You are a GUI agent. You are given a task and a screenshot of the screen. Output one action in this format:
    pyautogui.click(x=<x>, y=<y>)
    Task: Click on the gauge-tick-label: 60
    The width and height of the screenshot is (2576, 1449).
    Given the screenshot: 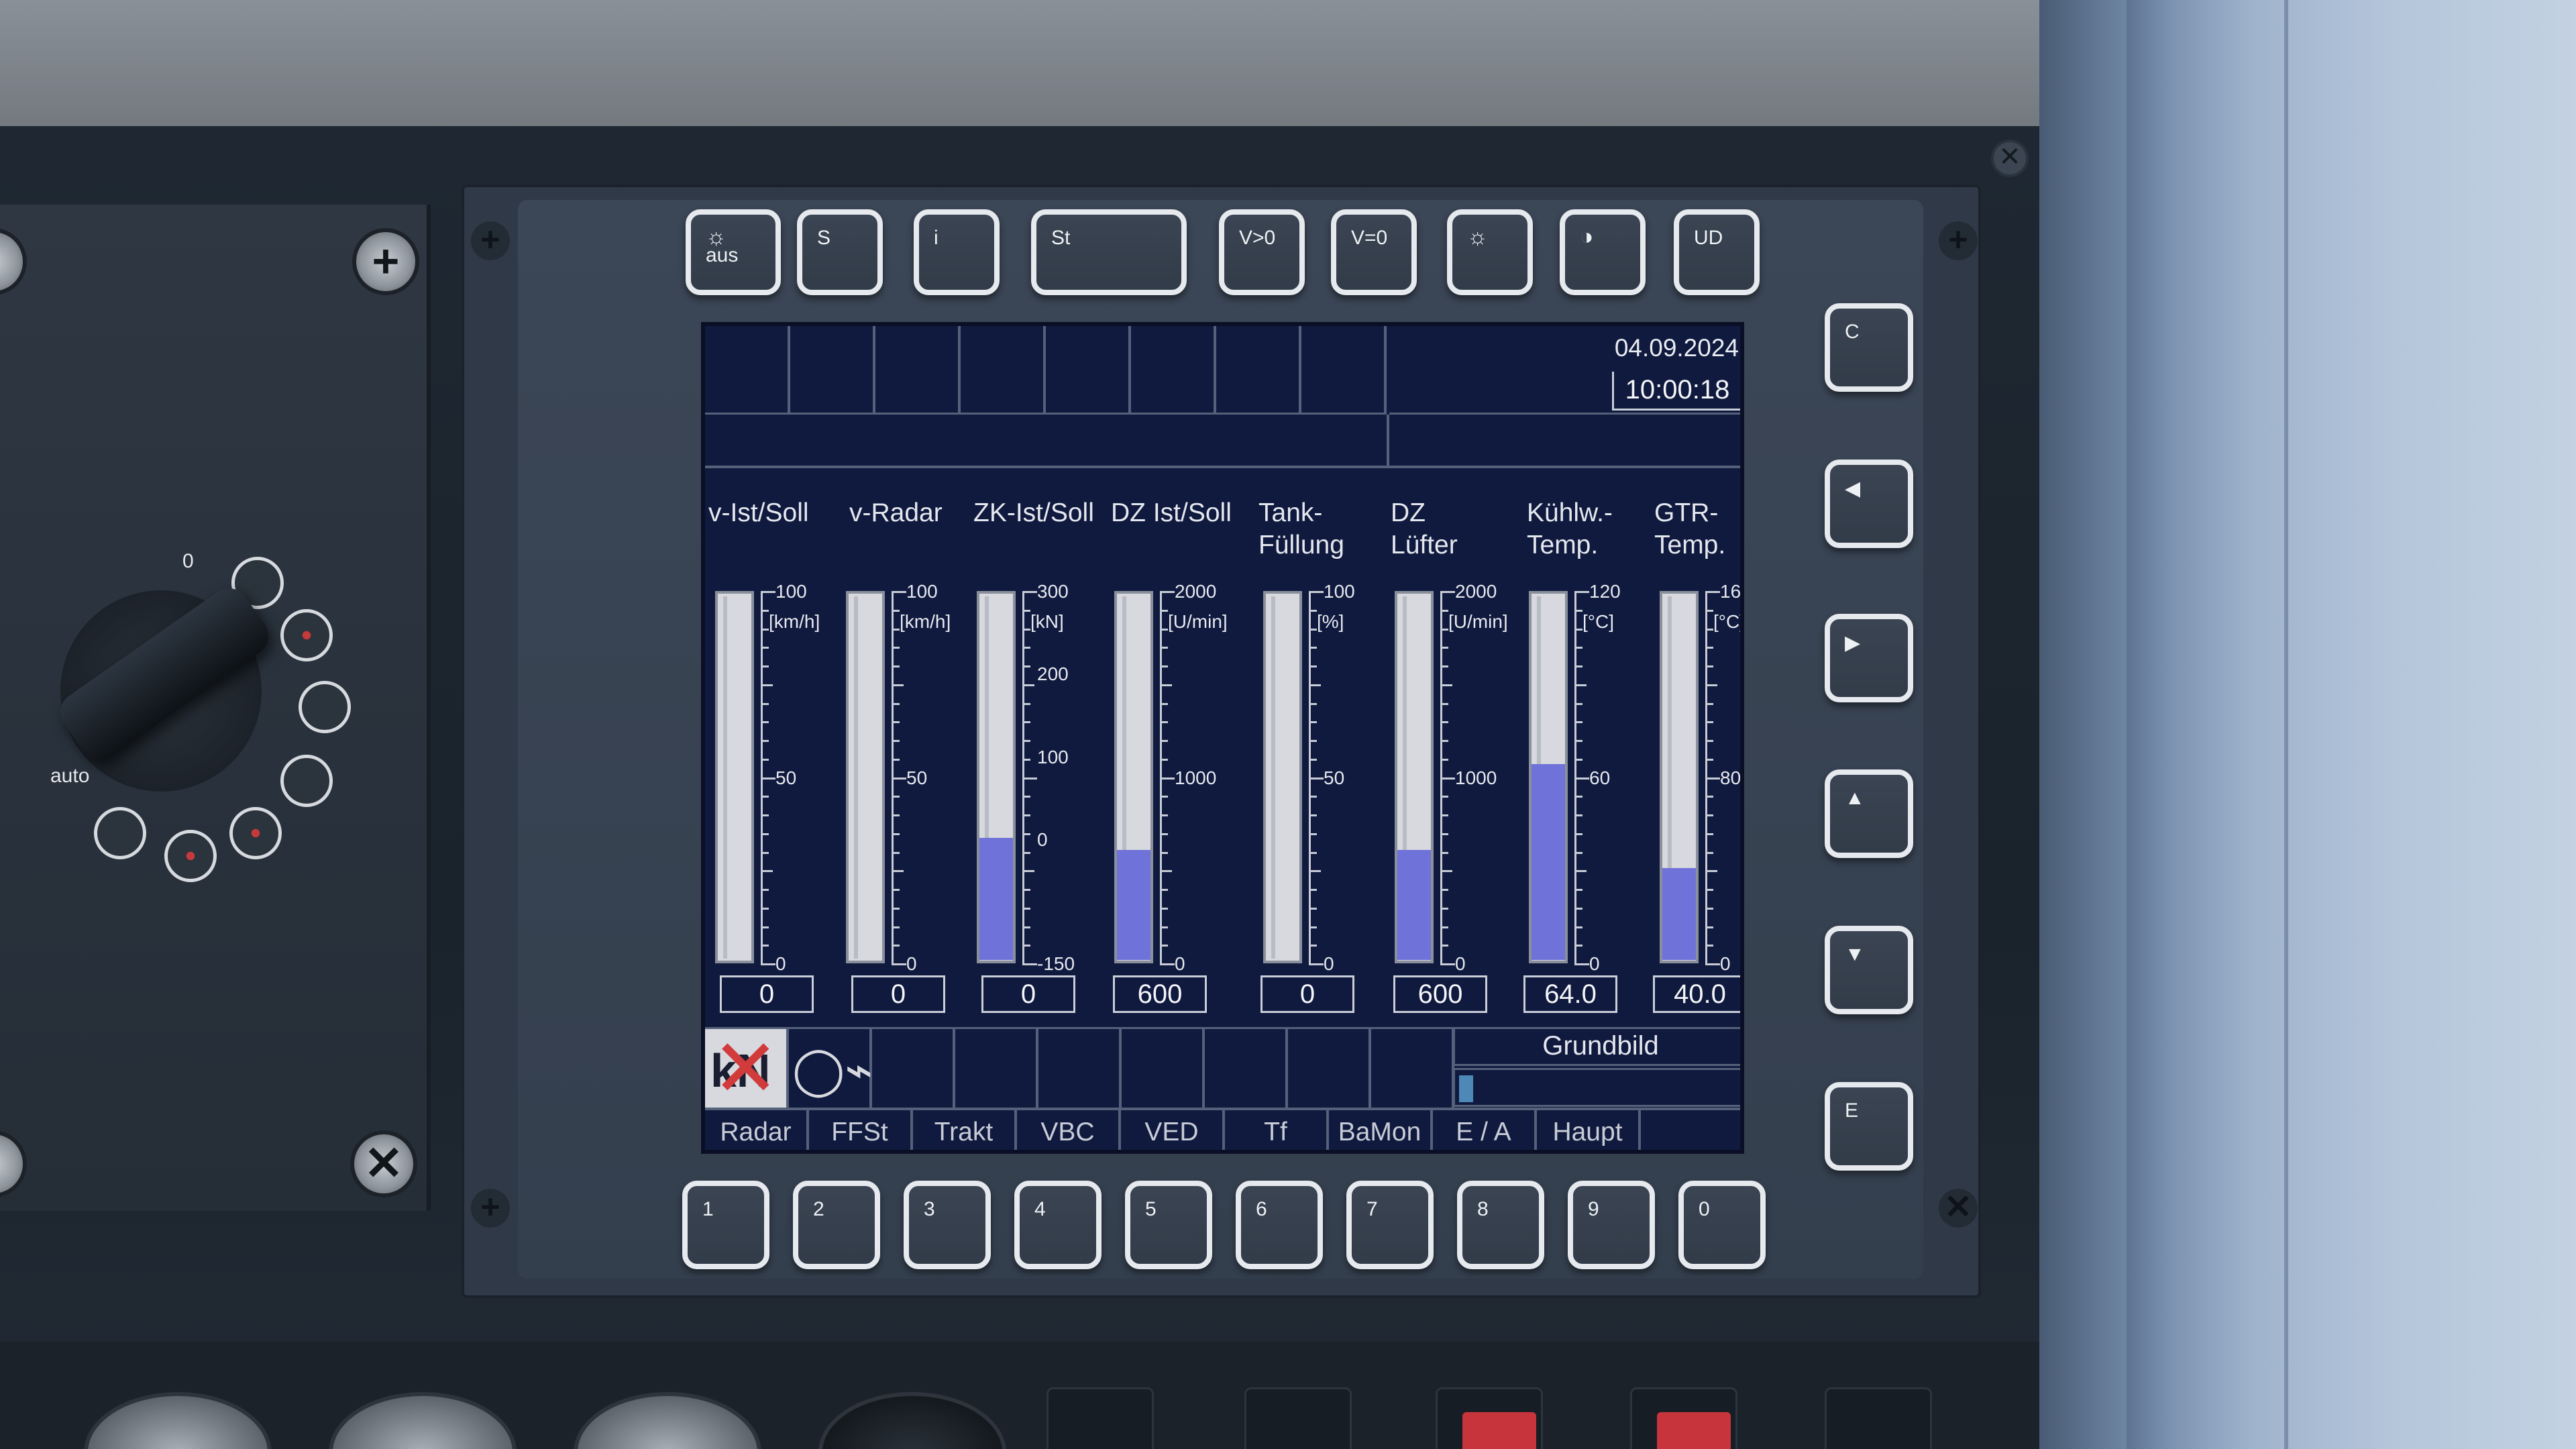 What is the action you would take?
    pyautogui.click(x=1600, y=777)
    